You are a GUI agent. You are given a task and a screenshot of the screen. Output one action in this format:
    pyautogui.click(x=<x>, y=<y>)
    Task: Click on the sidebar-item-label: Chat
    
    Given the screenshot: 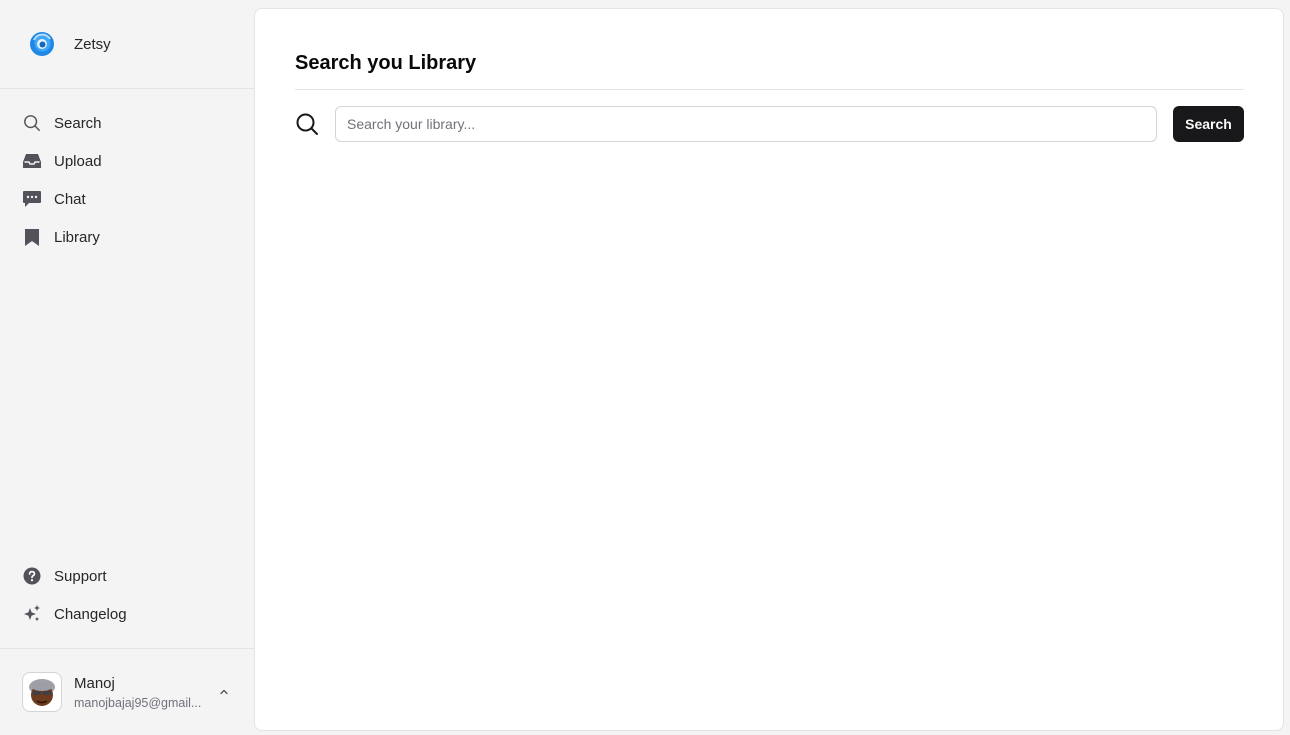 What is the action you would take?
    pyautogui.click(x=70, y=199)
    